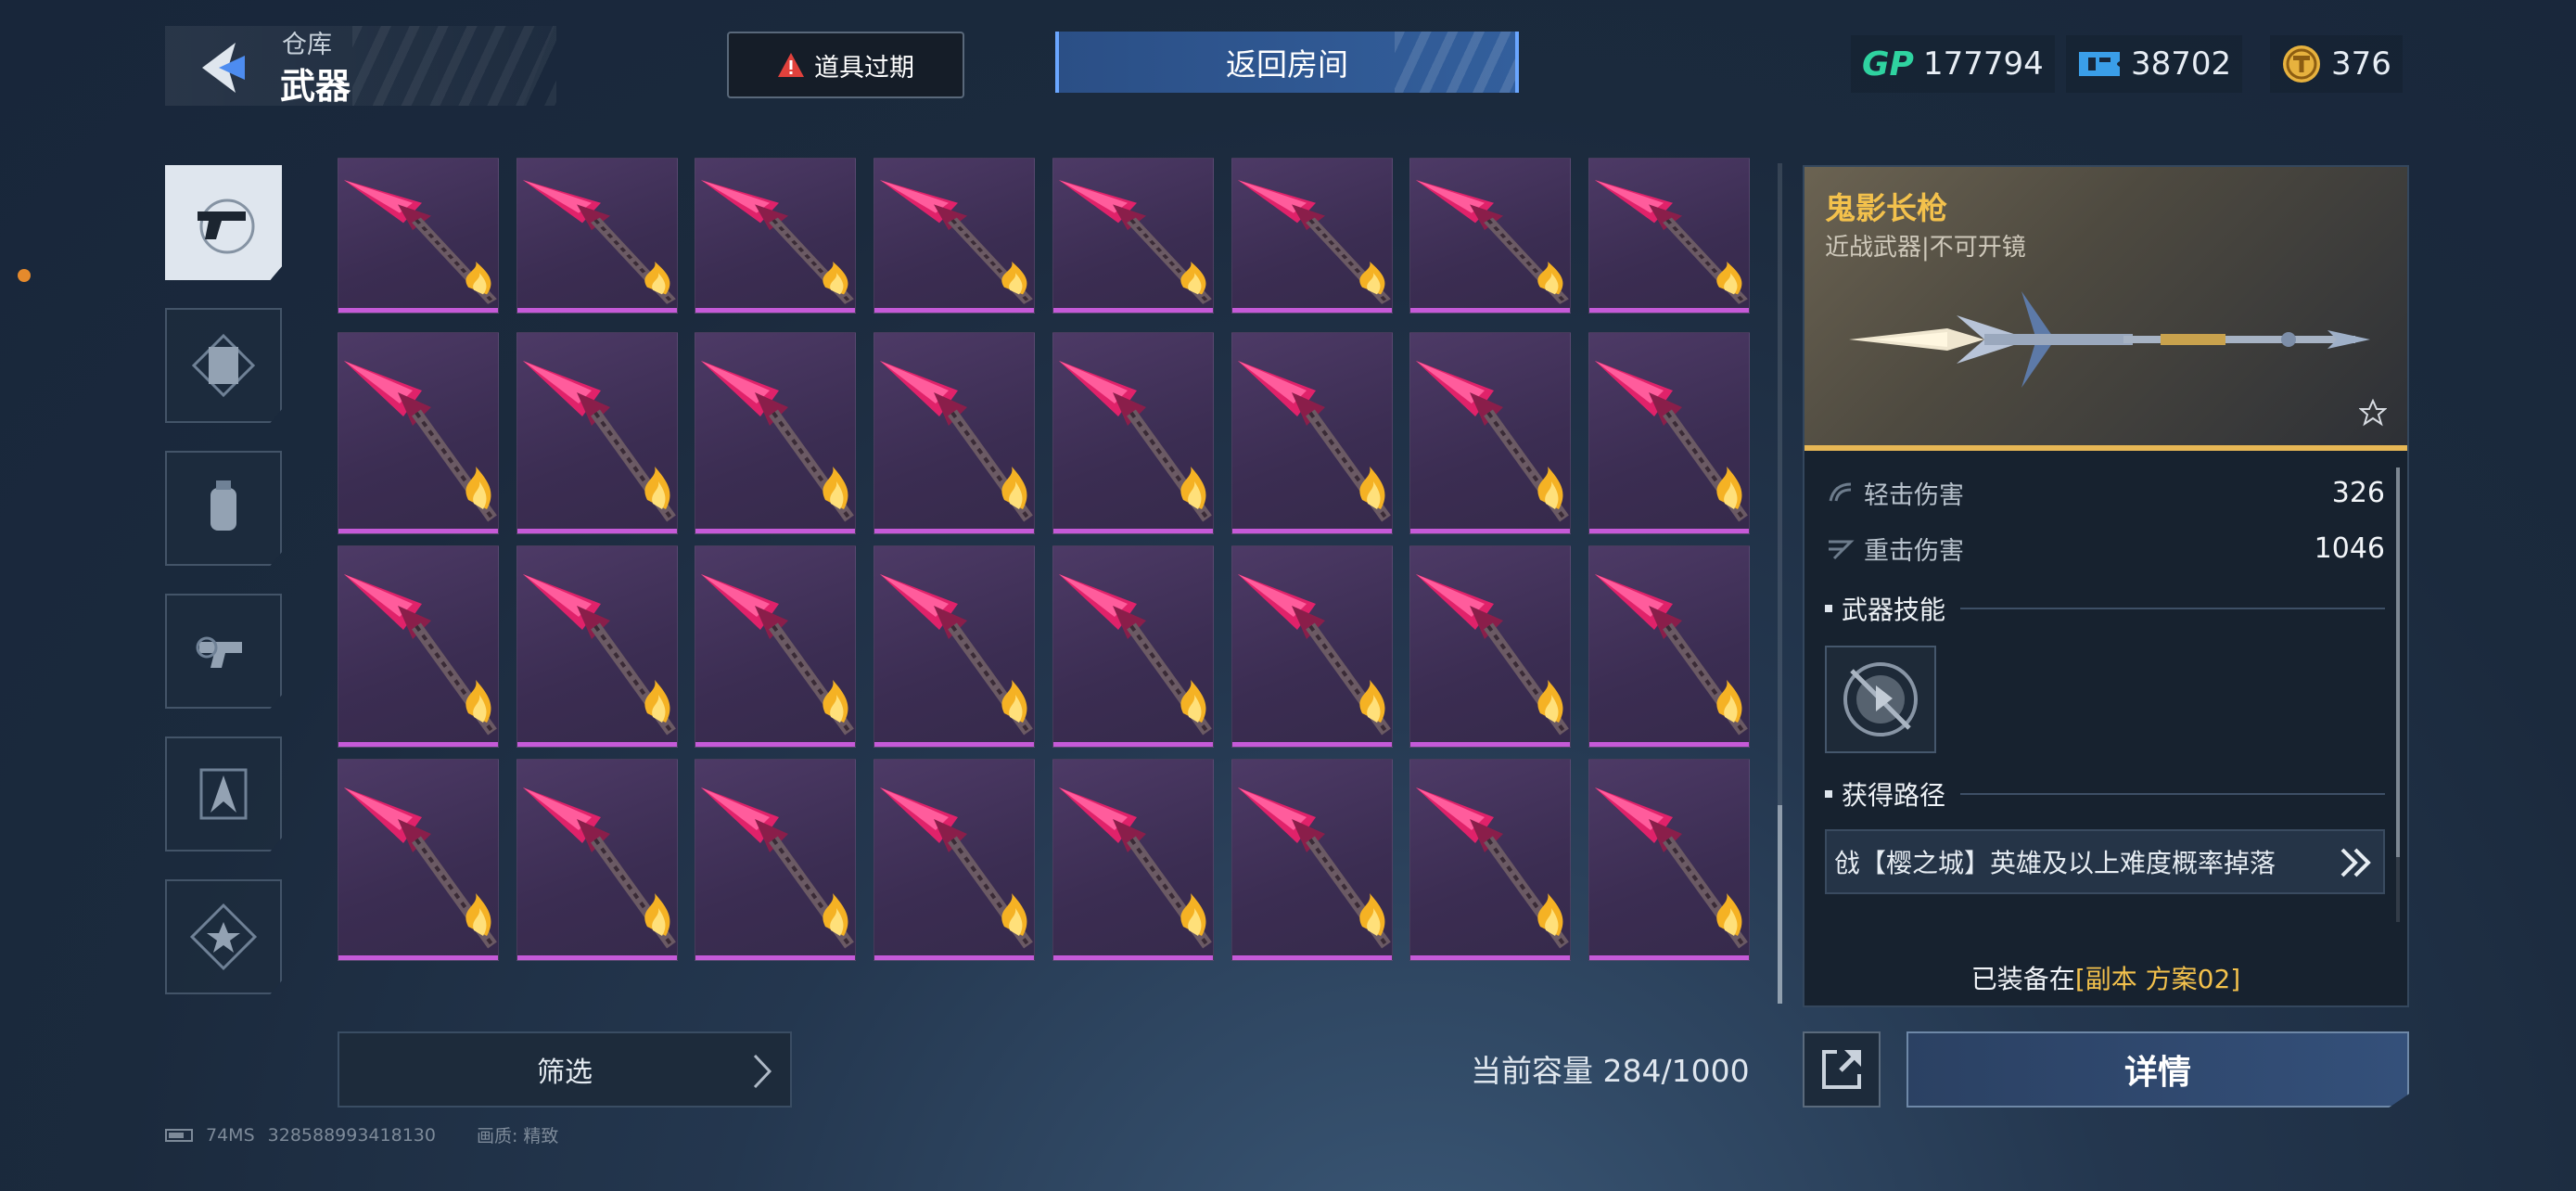 Image resolution: width=2576 pixels, height=1191 pixels. I want to click on sidebar-item-compass, so click(223, 794).